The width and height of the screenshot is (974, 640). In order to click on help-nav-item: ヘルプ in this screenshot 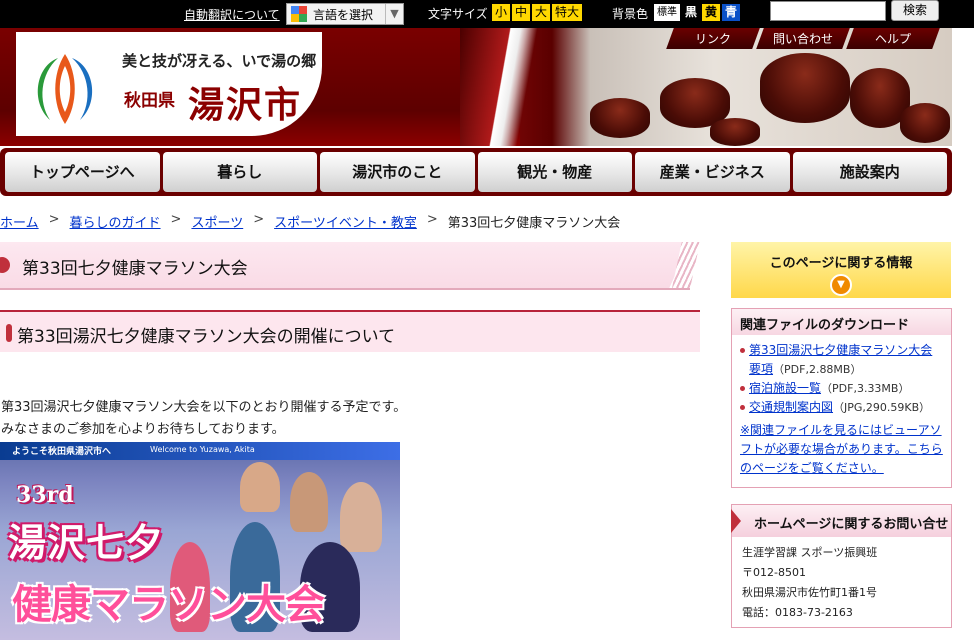, I will do `click(893, 38)`.